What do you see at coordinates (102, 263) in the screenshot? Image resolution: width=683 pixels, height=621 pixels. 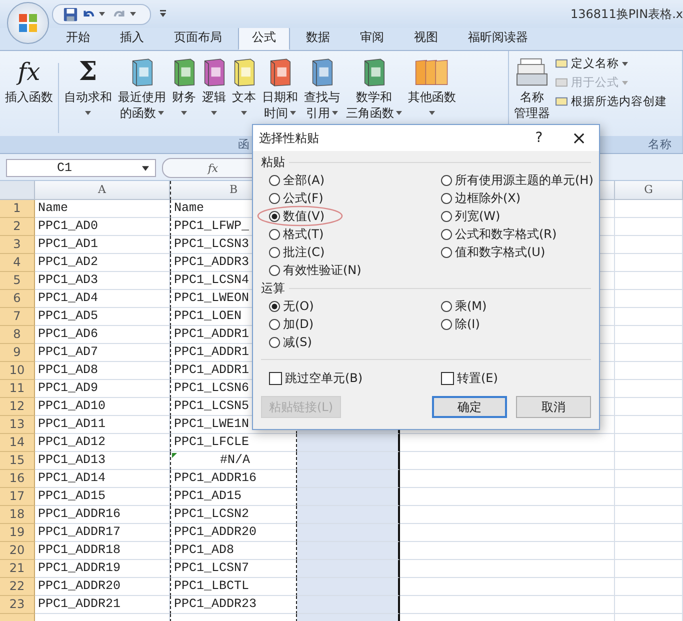 I see `table-cell: PPC1_AD2` at bounding box center [102, 263].